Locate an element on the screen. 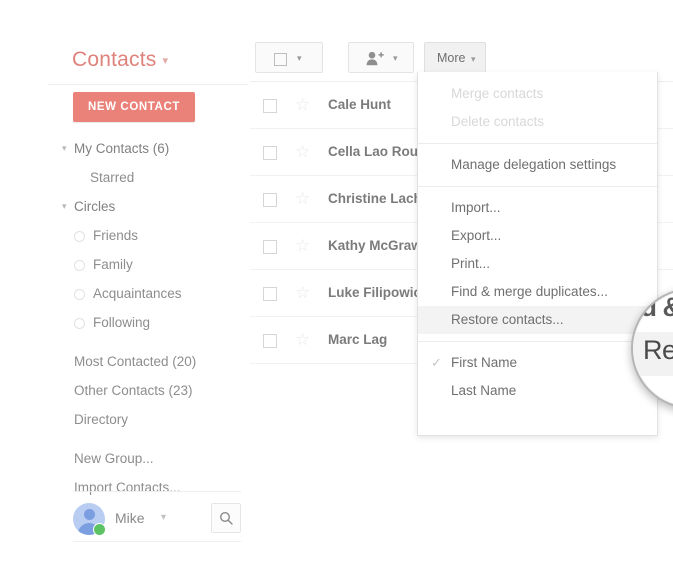 The image size is (673, 562). menu-item-label: Last Name is located at coordinates (484, 390).